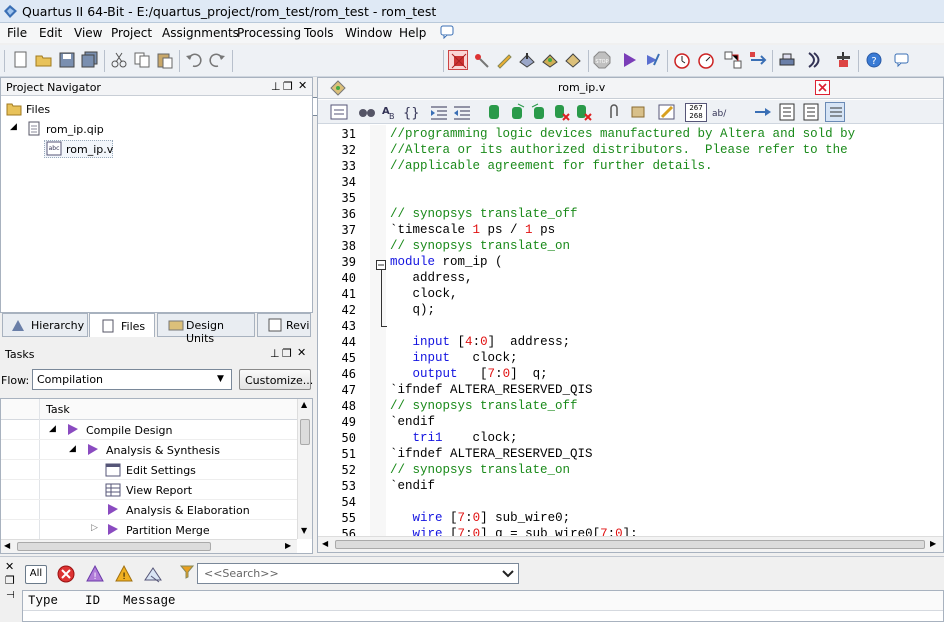 Image resolution: width=944 pixels, height=622 pixels. What do you see at coordinates (602, 60) in the screenshot?
I see `stop-icon: STOP` at bounding box center [602, 60].